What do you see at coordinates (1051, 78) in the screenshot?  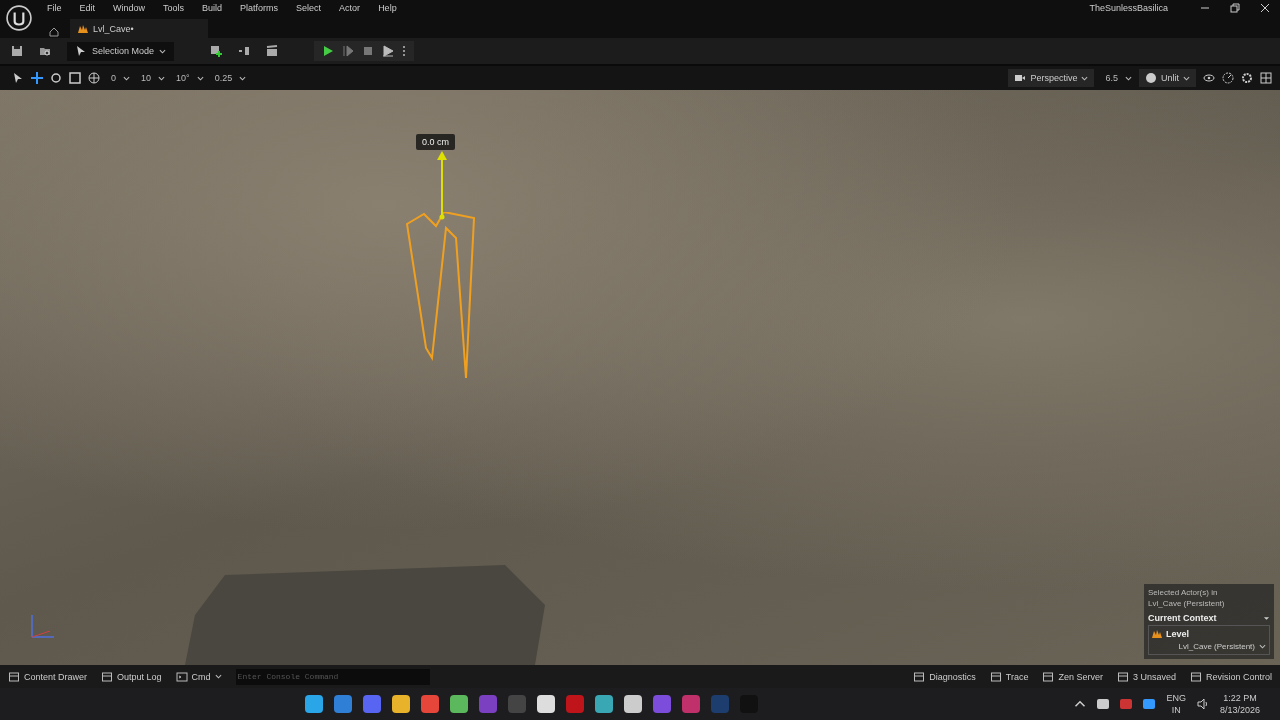 I see `perspective-dropdown: Perspective` at bounding box center [1051, 78].